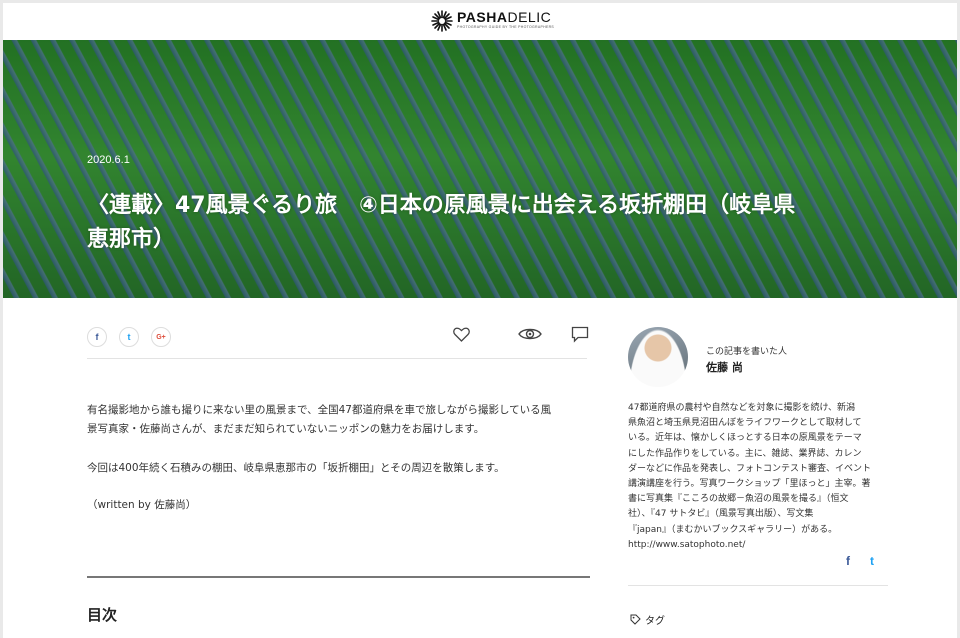  Describe the element at coordinates (655, 621) in the screenshot. I see `tags-label: タグ` at that location.